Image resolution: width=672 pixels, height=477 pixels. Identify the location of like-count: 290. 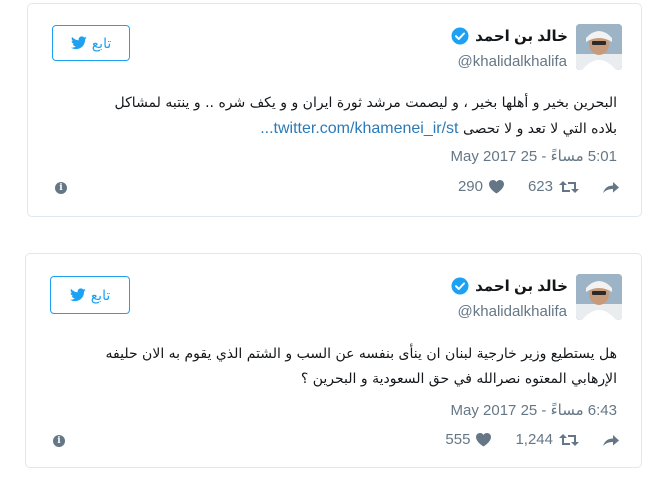
(470, 186).